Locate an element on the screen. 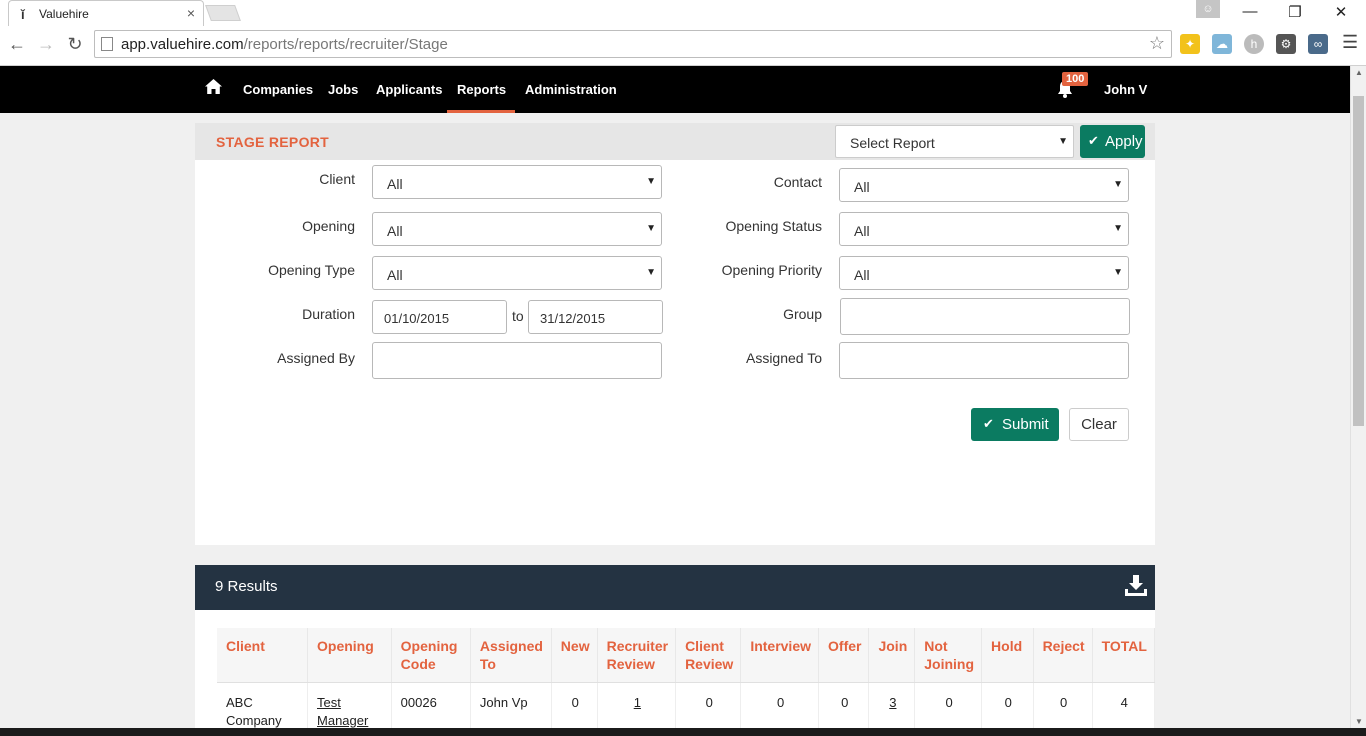  back-arrow-icon: ← is located at coordinates (17, 44).